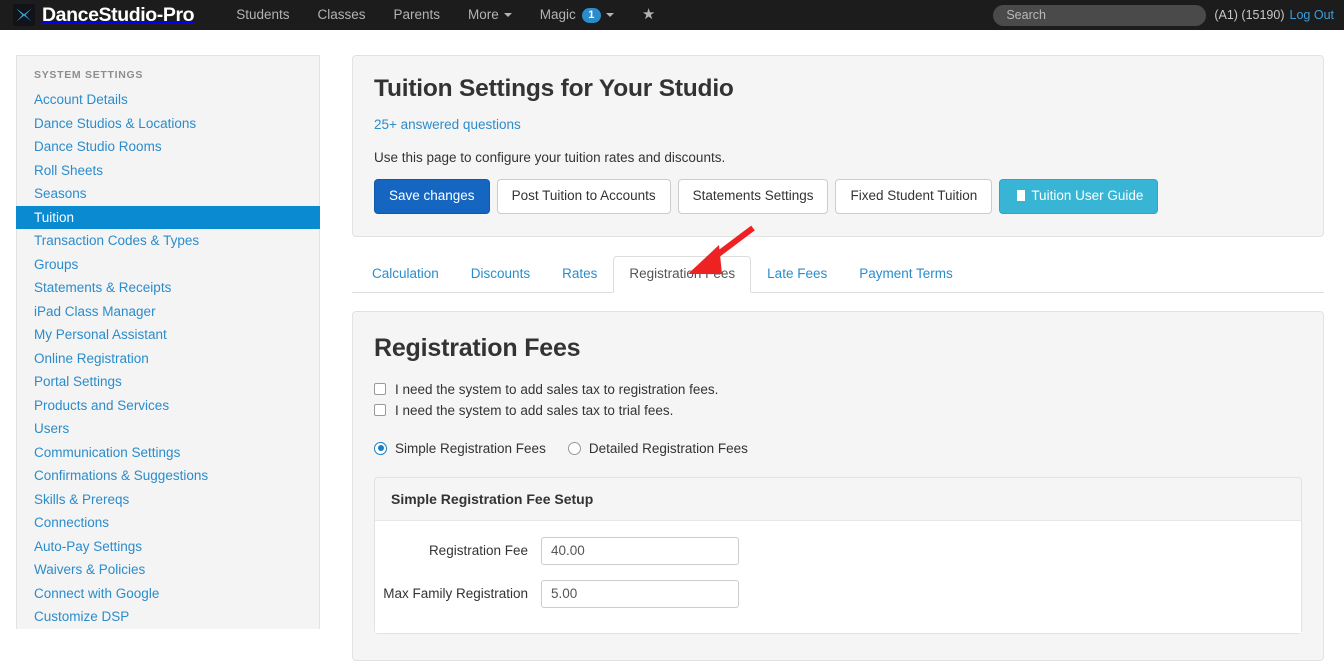  I want to click on sidebar-item-seasons: Seasons, so click(168, 194).